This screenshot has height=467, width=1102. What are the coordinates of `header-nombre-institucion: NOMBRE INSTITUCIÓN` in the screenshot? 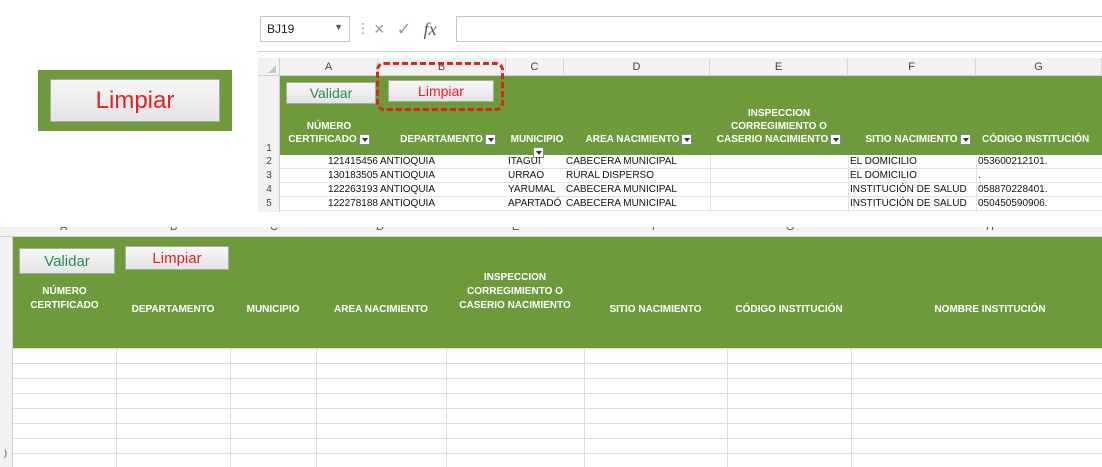 It's located at (990, 309).